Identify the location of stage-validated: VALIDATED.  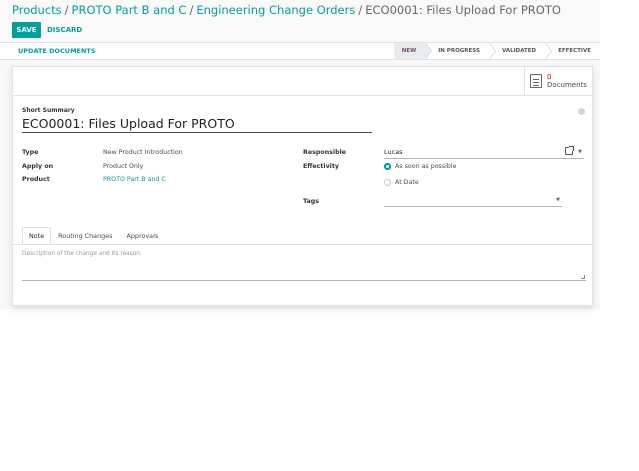
(520, 51).